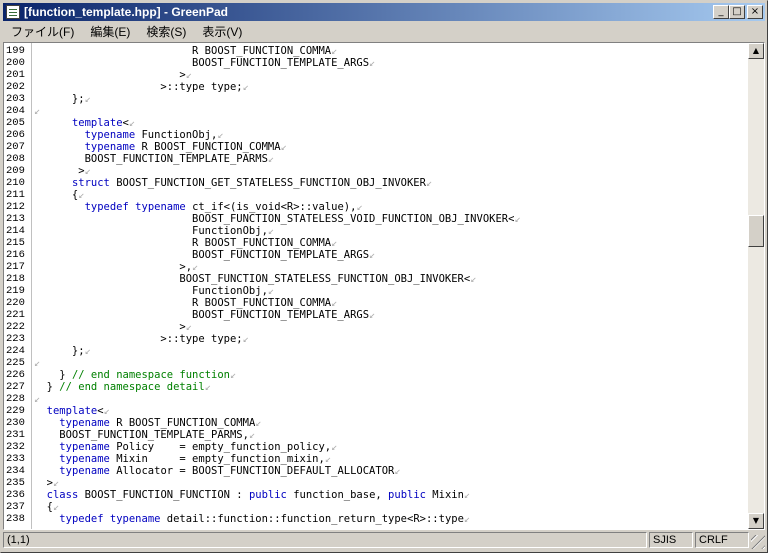 This screenshot has height=553, width=768. What do you see at coordinates (59, 99) in the screenshot?
I see `code-token: };` at bounding box center [59, 99].